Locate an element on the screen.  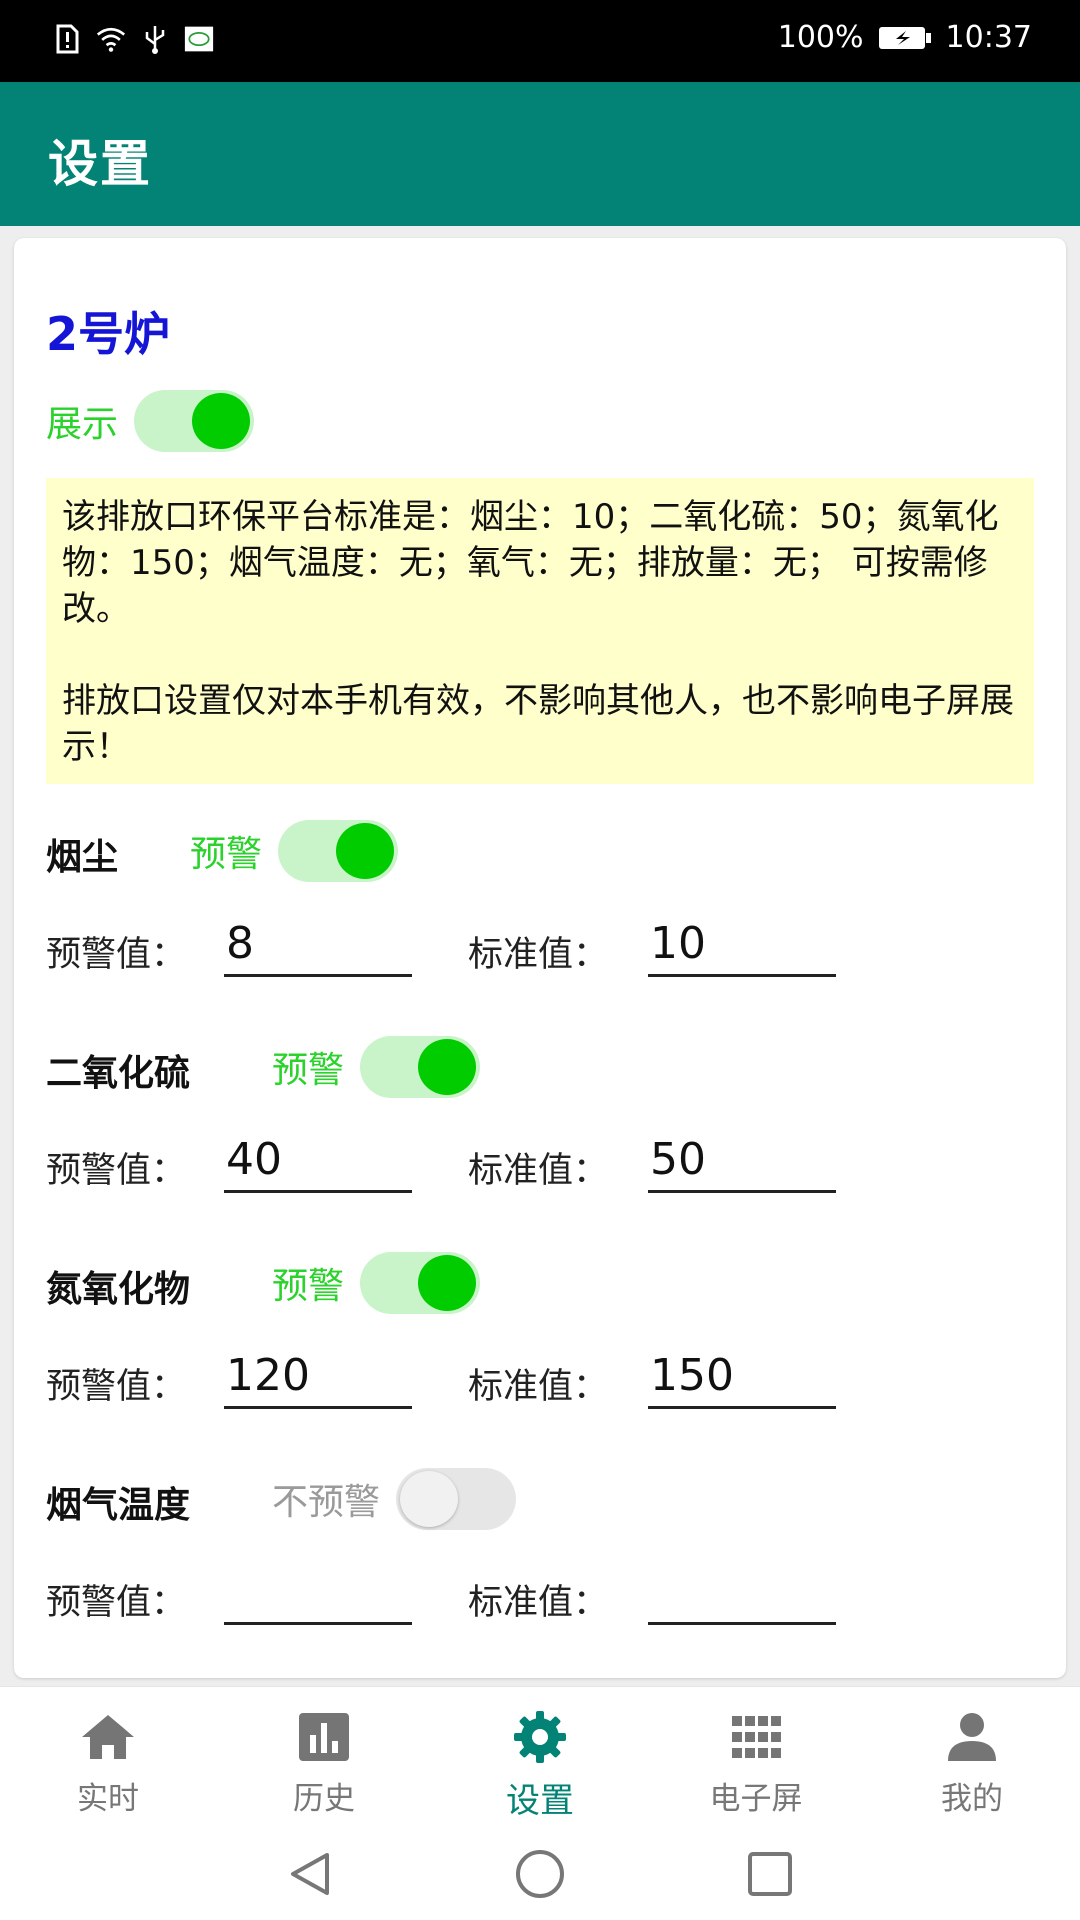
pollutant-switch-row: 不预警 is located at coordinates (394, 1499).